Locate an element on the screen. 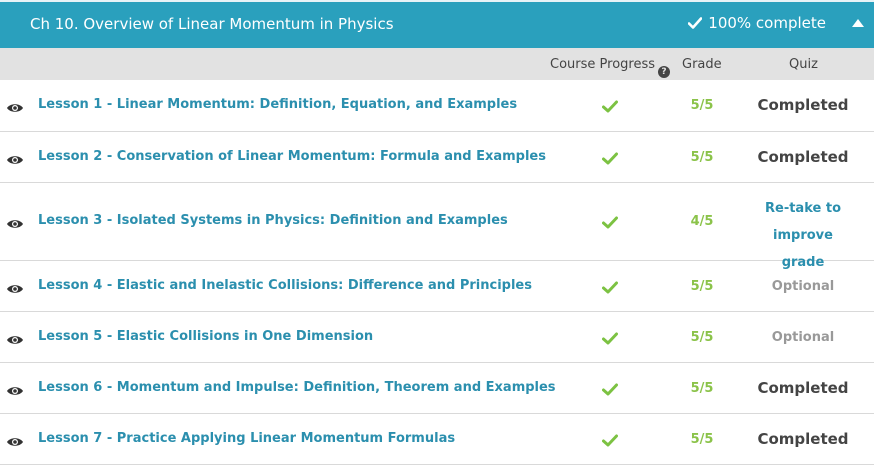 This screenshot has height=470, width=874. lesson-grade: 4/5 is located at coordinates (702, 221).